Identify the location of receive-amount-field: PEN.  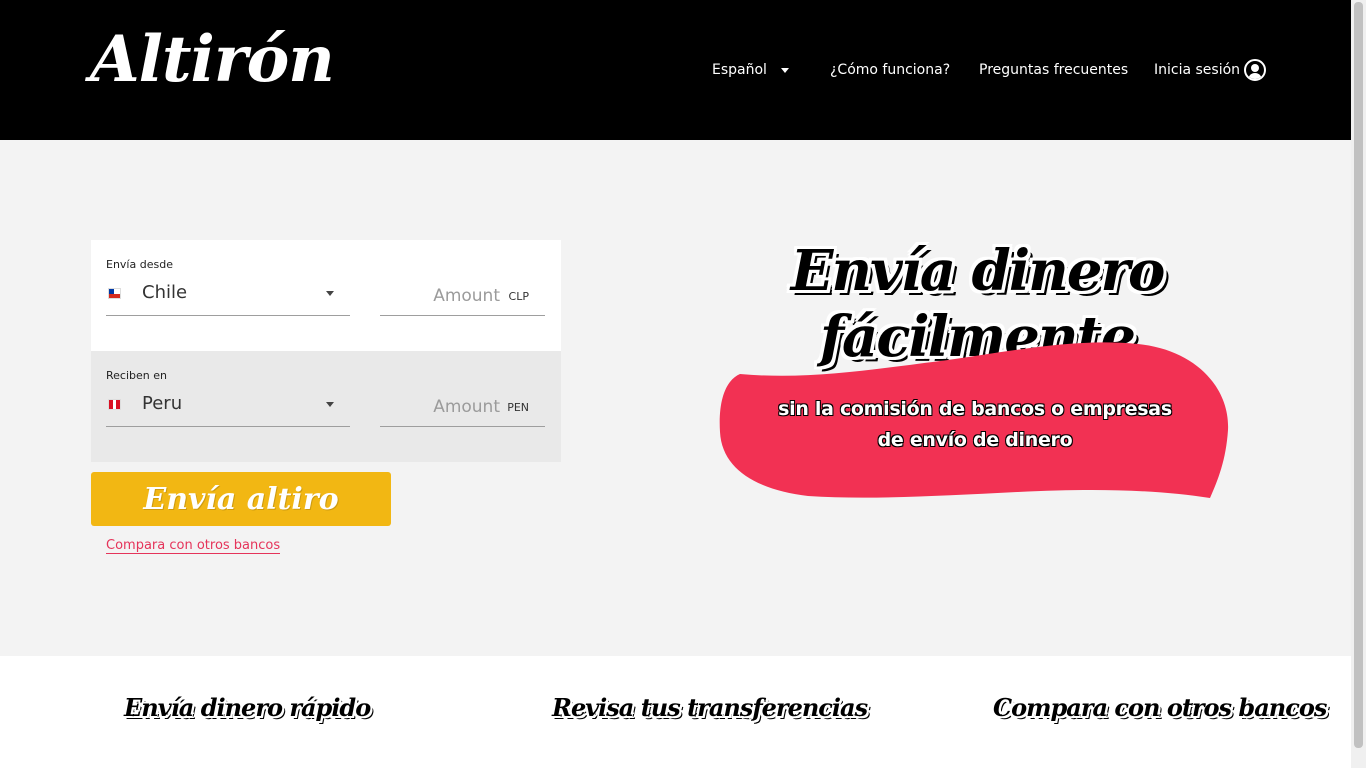
(462, 407).